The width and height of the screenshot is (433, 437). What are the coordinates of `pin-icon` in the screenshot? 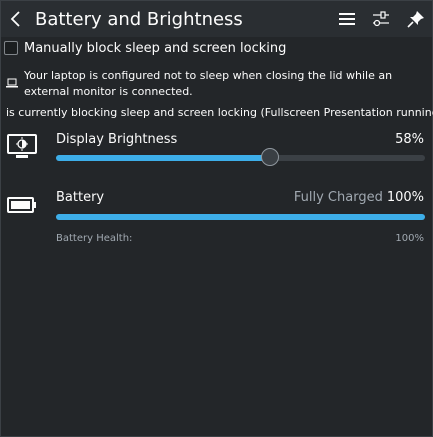 It's located at (415, 19).